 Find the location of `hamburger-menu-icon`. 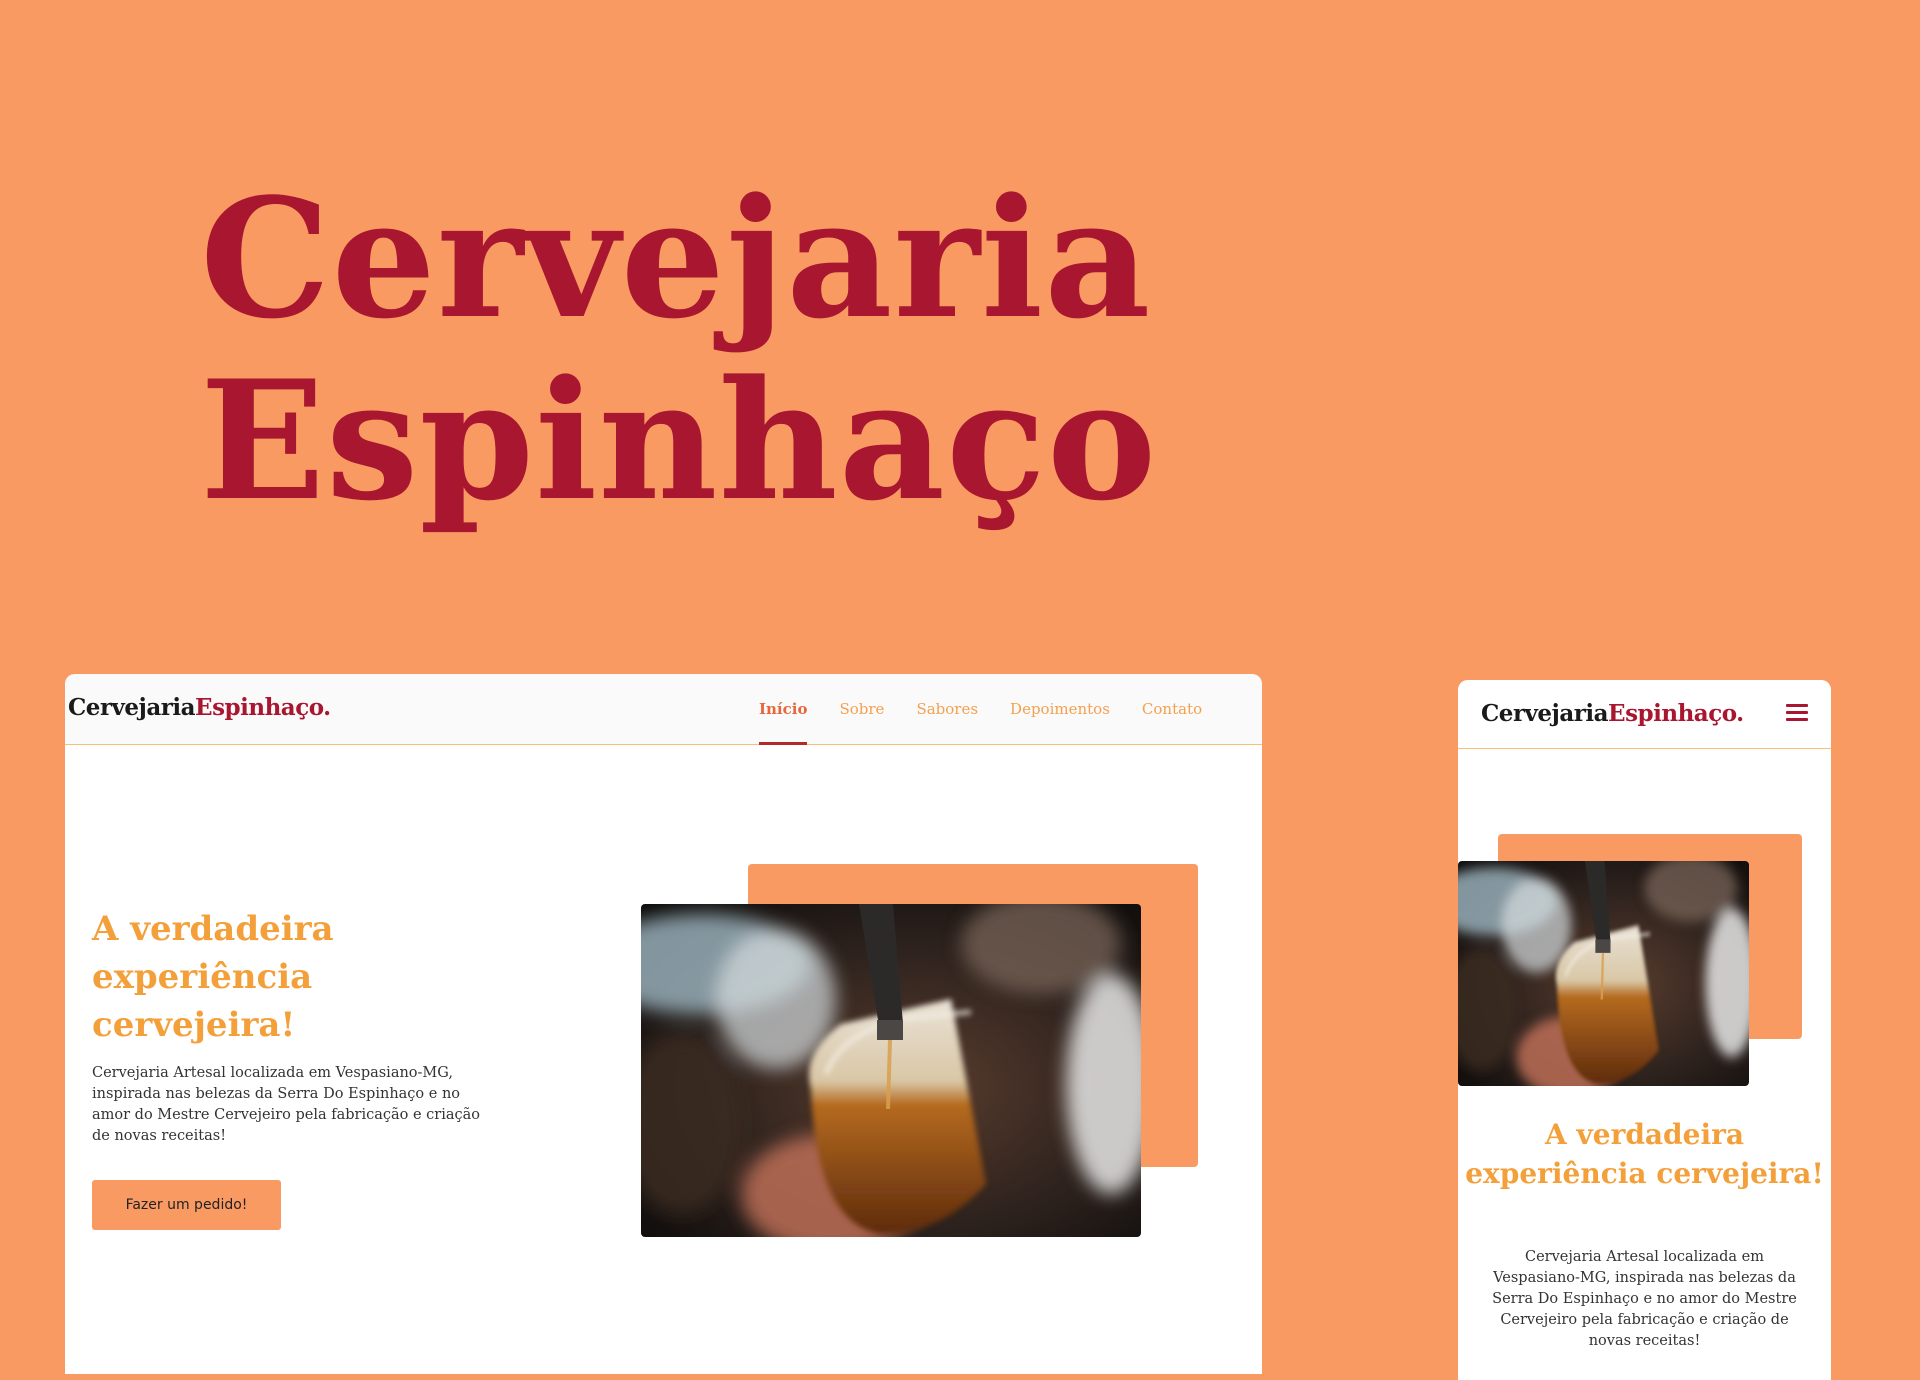

hamburger-menu-icon is located at coordinates (1797, 713).